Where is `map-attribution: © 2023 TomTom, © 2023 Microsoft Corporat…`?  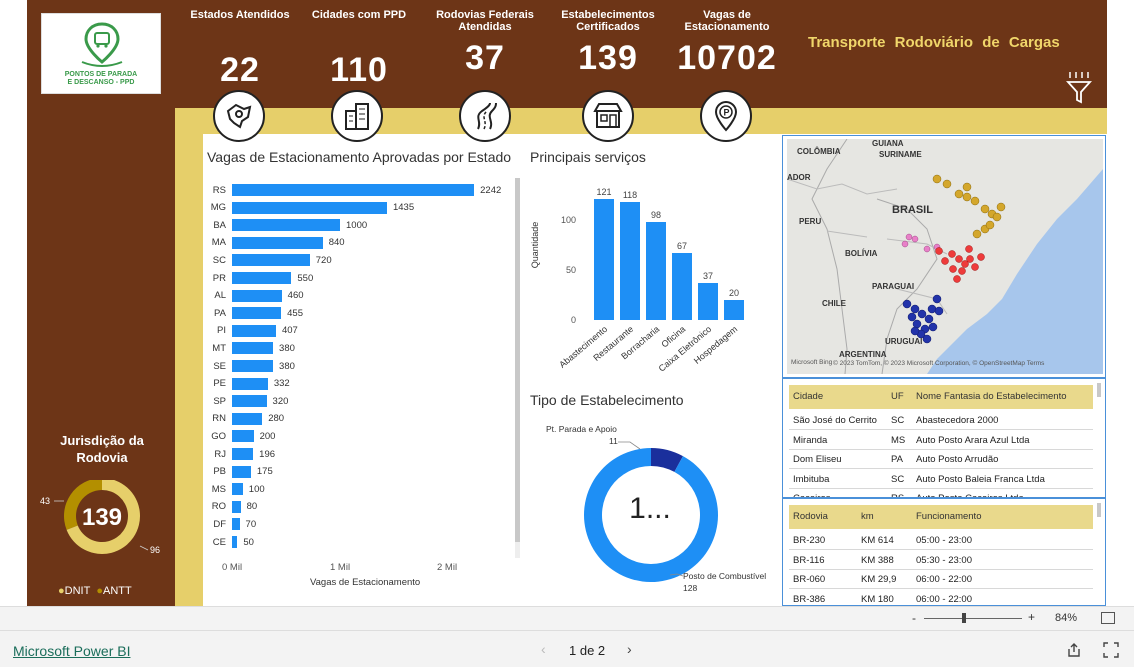
map-attribution: © 2023 TomTom, © 2023 Microsoft Corporat… is located at coordinates (938, 363).